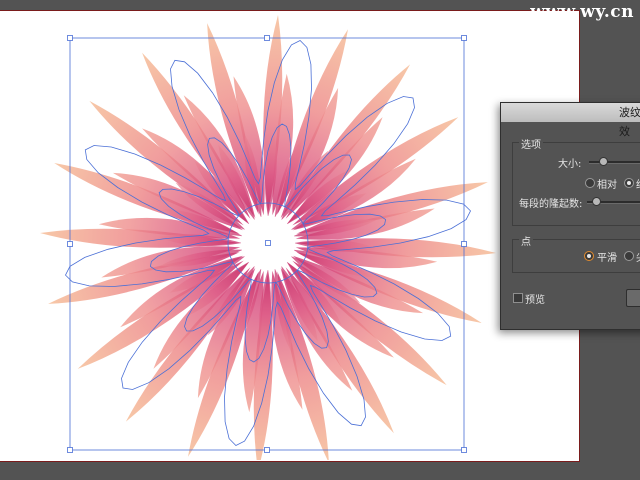 This screenshot has width=640, height=480. Describe the element at coordinates (629, 122) in the screenshot. I see `dialog-title: 波纹效` at that location.